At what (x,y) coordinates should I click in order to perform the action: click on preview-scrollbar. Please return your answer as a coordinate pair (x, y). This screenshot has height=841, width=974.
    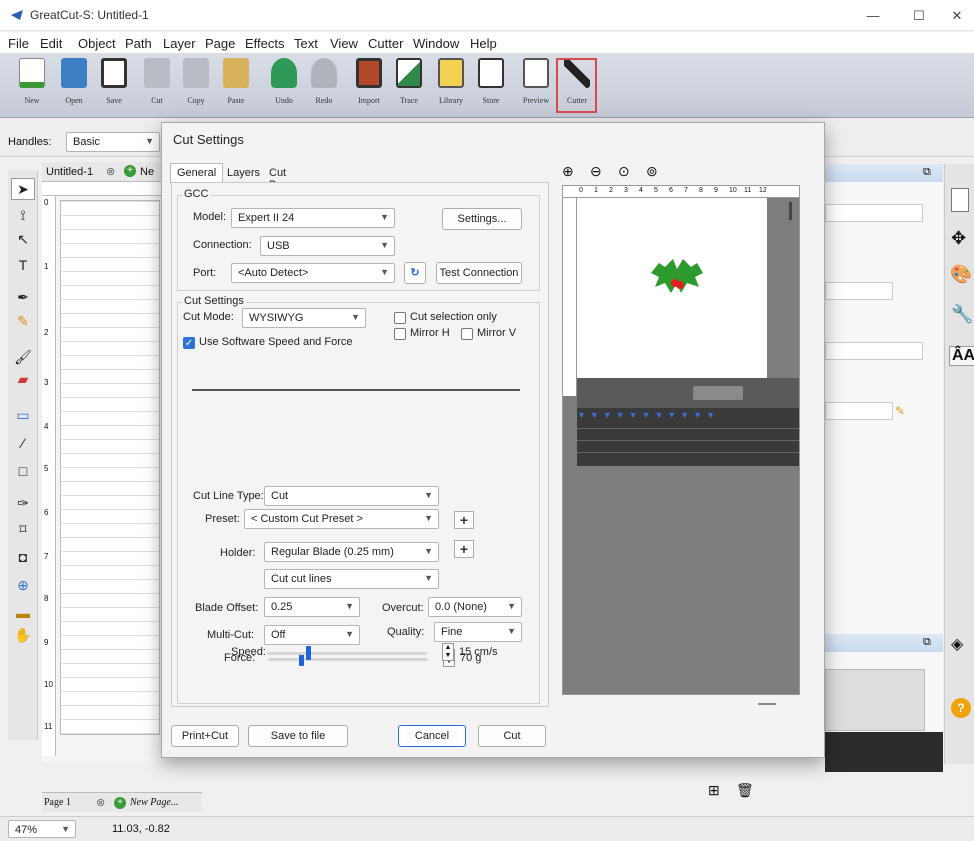
    Looking at the image, I should click on (790, 211).